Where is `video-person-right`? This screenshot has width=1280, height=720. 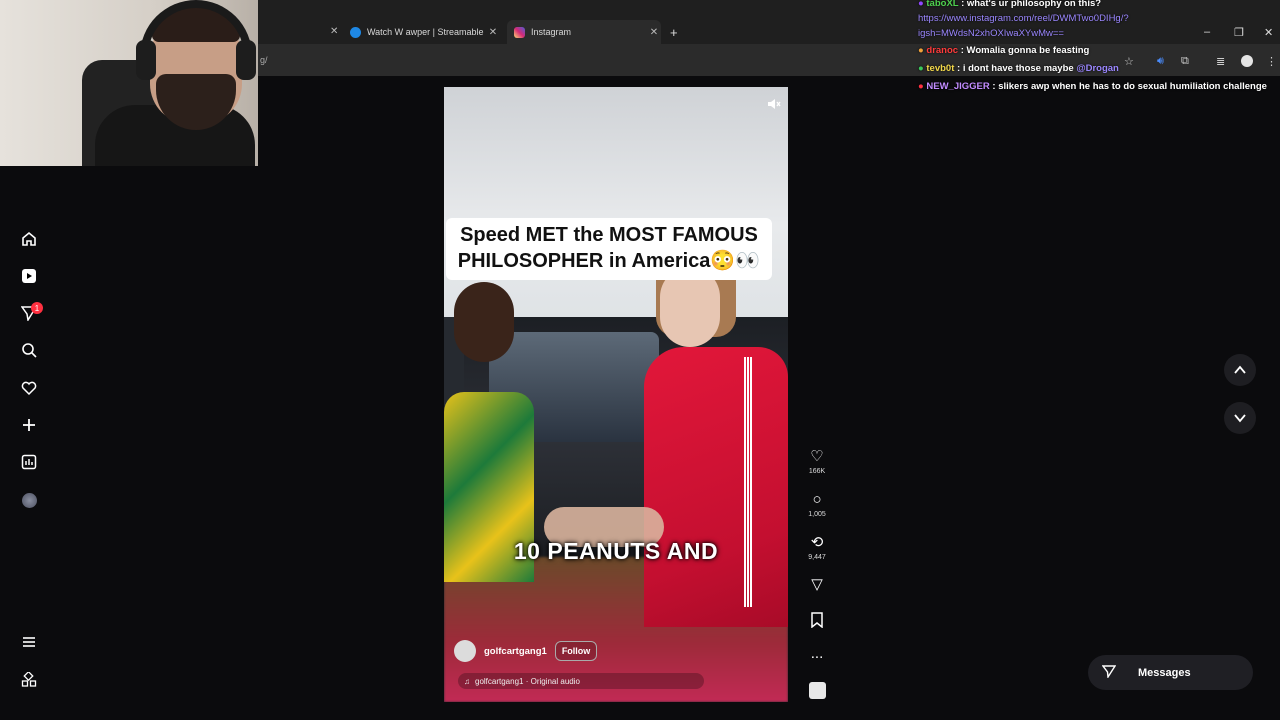
video-person-right is located at coordinates (711, 427).